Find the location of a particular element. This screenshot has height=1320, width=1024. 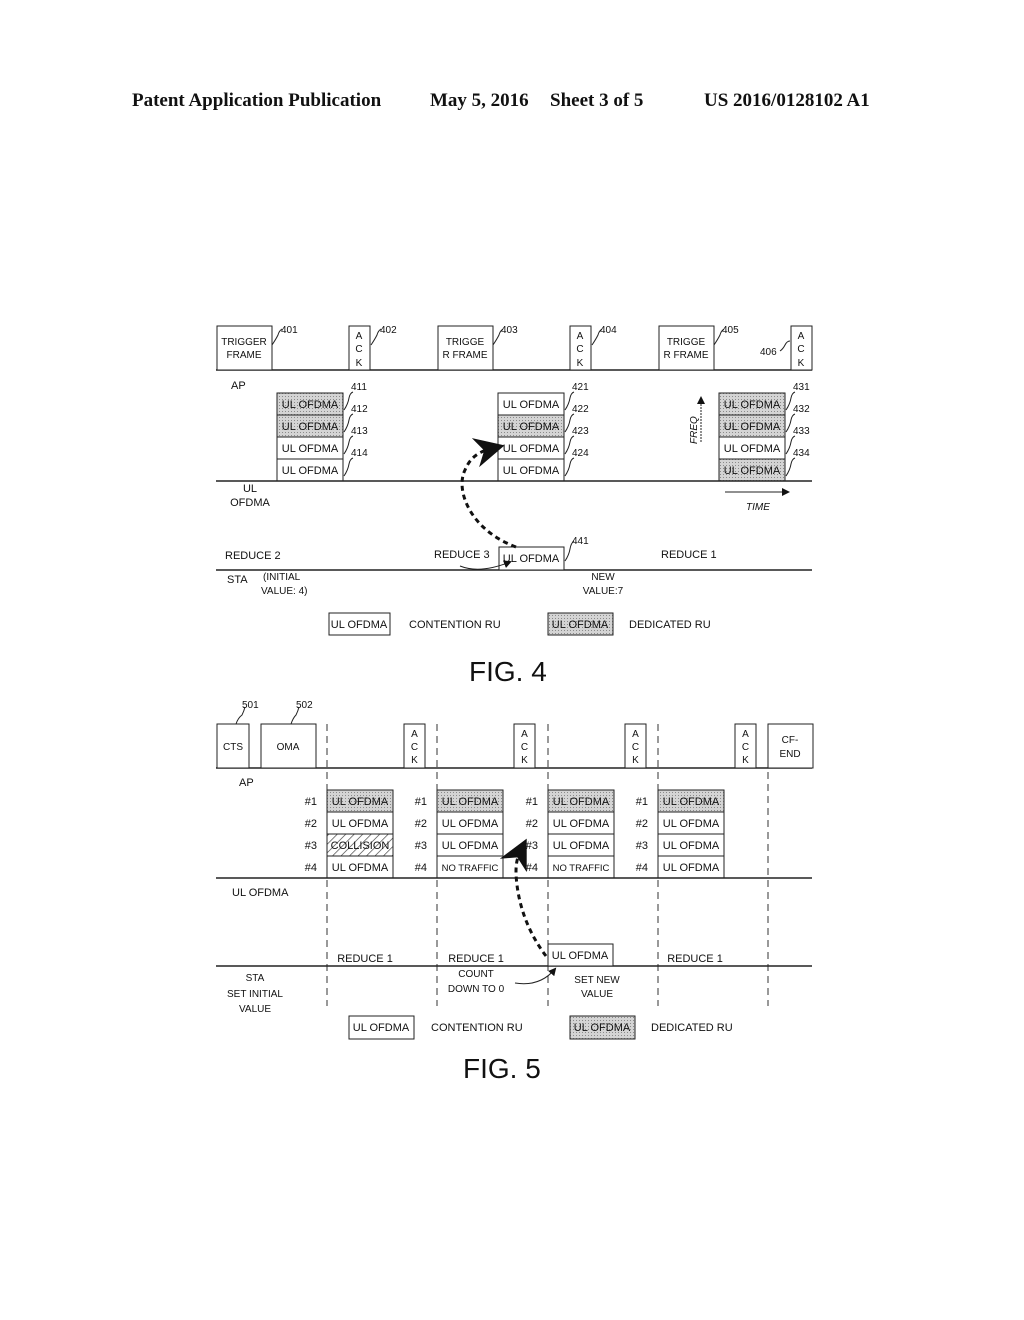

set-new-value-label: VALUE is located at coordinates (597, 994).